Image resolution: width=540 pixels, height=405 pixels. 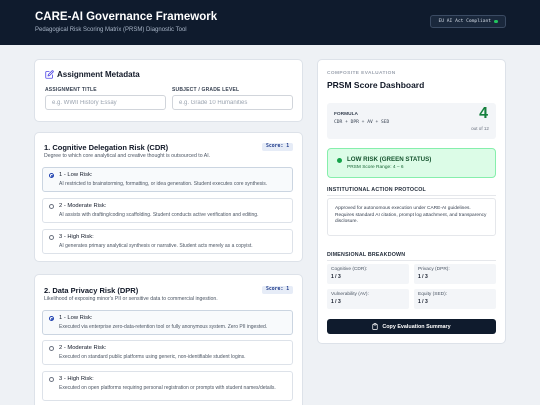 I want to click on assignment-title-label: ASSIGNMENT TITLE, so click(x=71, y=90).